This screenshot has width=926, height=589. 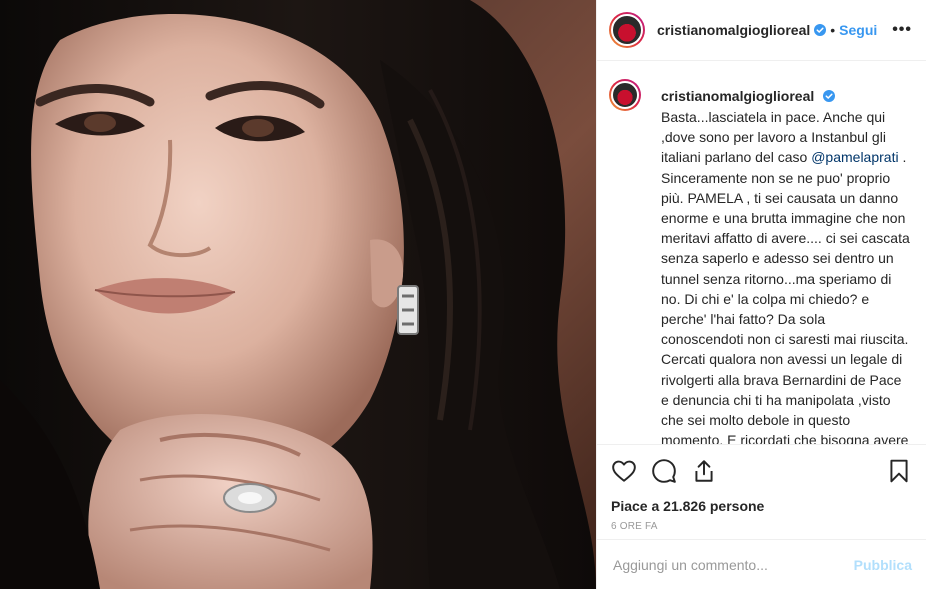 I want to click on share-icon, so click(x=704, y=471).